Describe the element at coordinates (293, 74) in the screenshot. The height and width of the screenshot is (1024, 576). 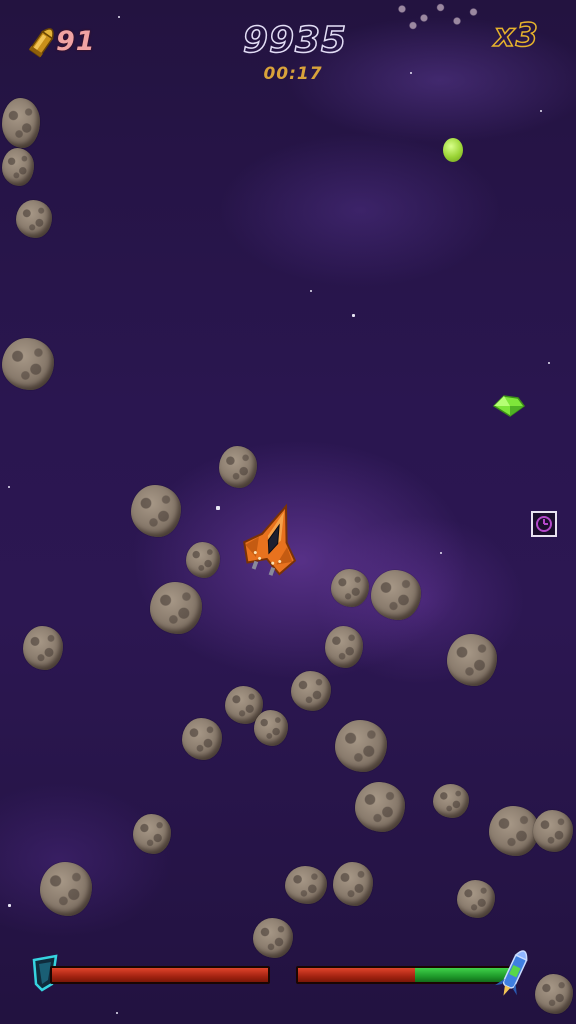
I see `timer: 00:17` at that location.